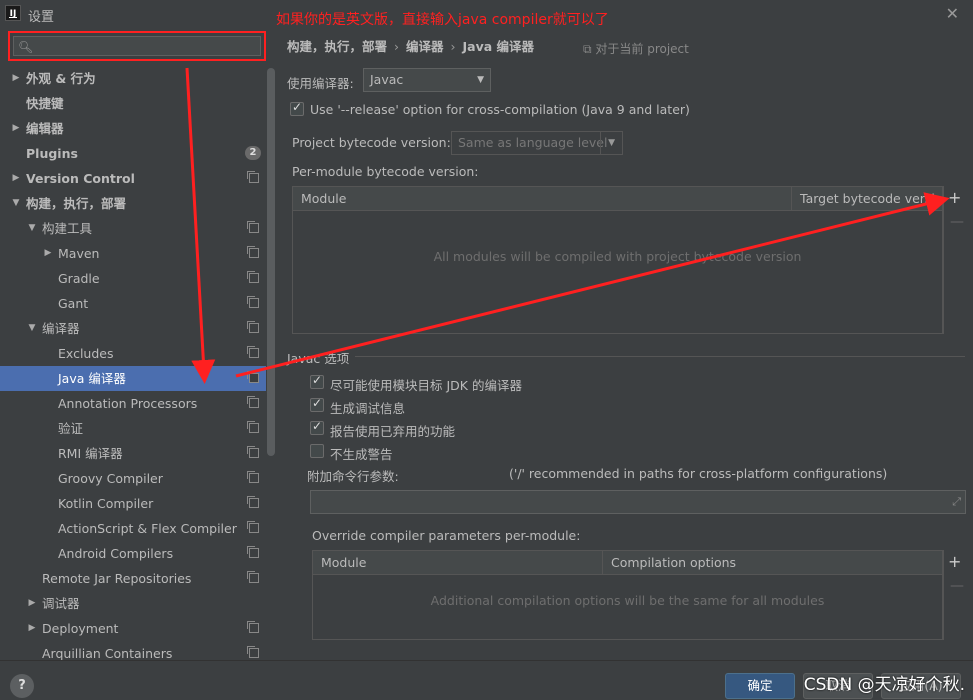  I want to click on tree-item-label: 构建，执行，部署, so click(76, 203).